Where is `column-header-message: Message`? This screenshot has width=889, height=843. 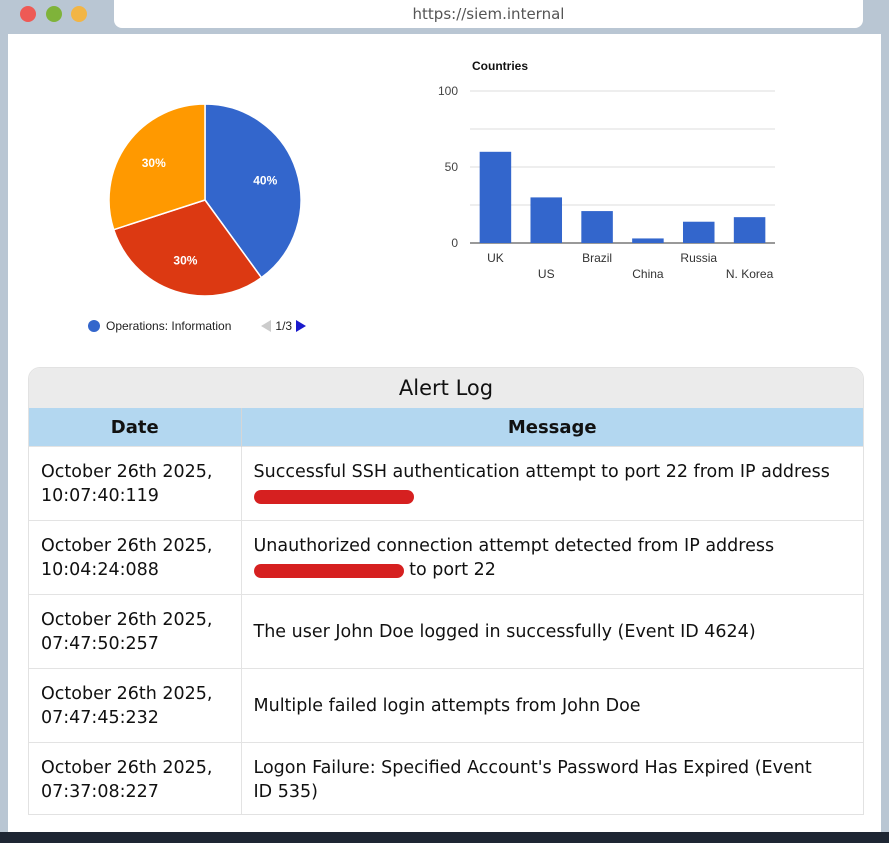 column-header-message: Message is located at coordinates (552, 427).